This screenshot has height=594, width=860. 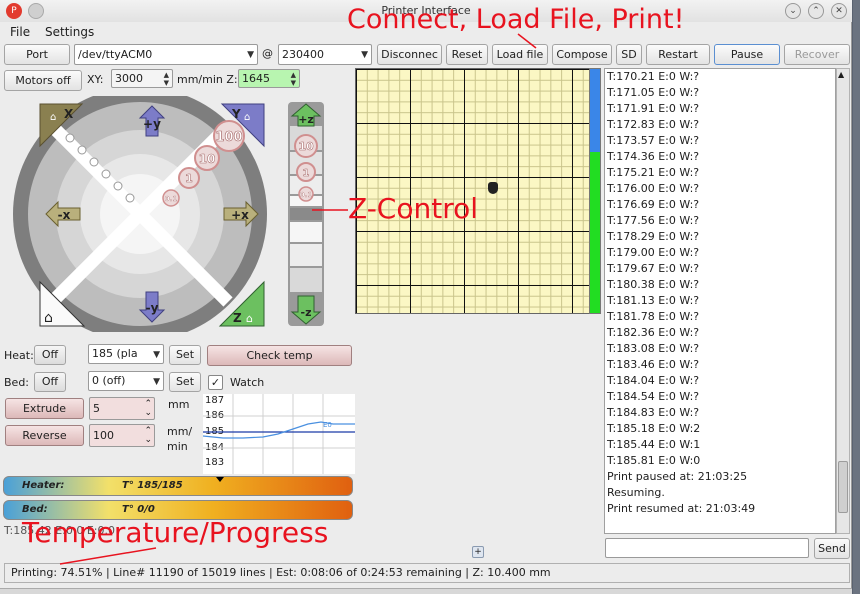 What do you see at coordinates (44, 408) in the screenshot?
I see `extrude-button: Extrude` at bounding box center [44, 408].